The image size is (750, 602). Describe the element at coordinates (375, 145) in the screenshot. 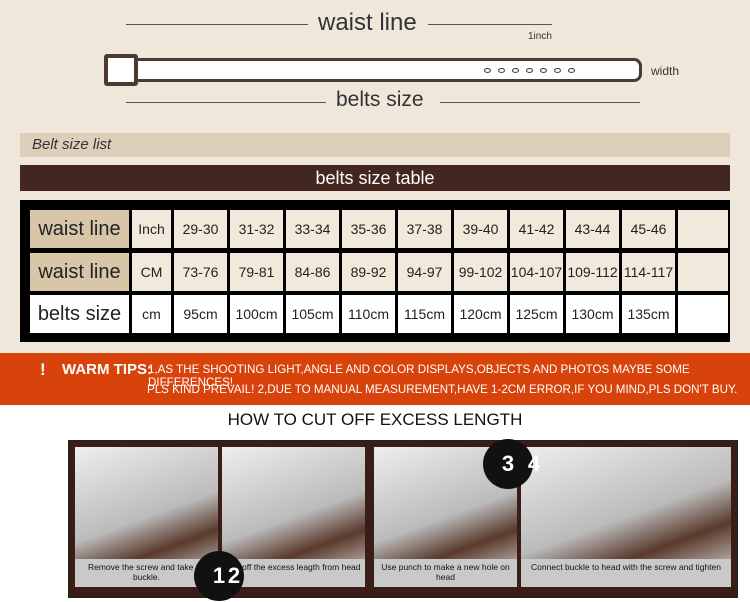

I see `belt-size-list-header: Belt size list` at that location.